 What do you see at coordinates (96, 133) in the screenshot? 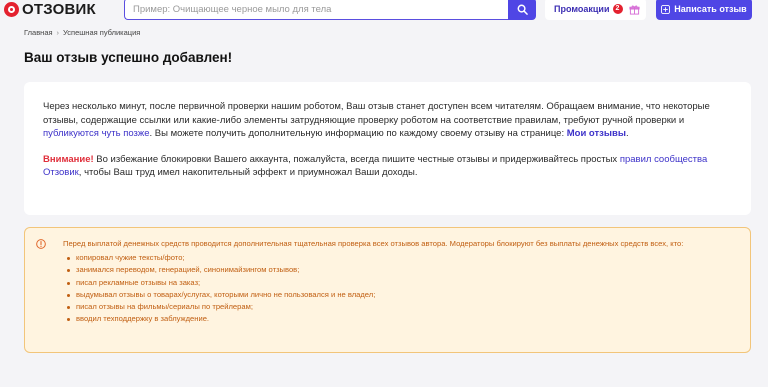
I see `published-later-link: публикуются чуть позже` at bounding box center [96, 133].